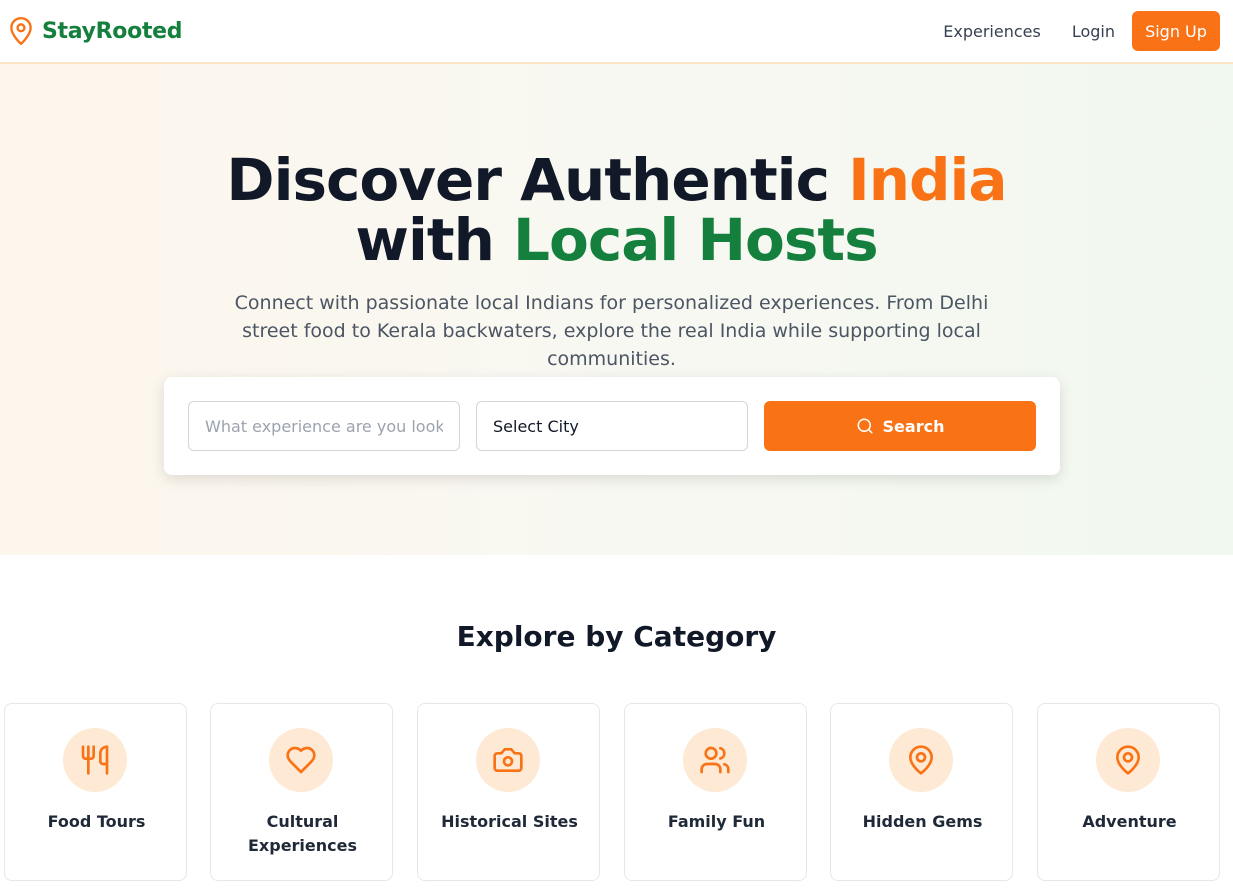 This screenshot has width=1233, height=891. I want to click on hero-title-highlight-india: India, so click(927, 180).